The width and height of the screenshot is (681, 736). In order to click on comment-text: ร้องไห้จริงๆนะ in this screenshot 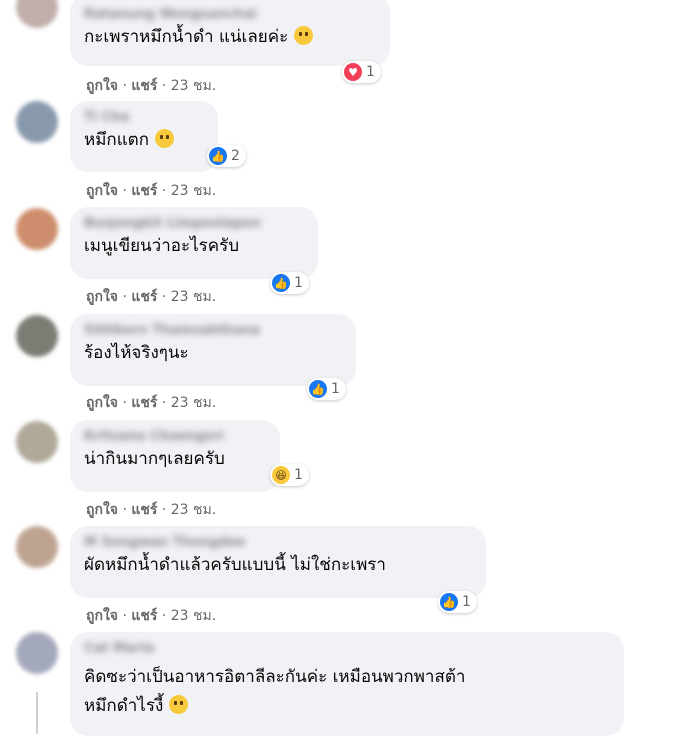, I will do `click(136, 353)`.